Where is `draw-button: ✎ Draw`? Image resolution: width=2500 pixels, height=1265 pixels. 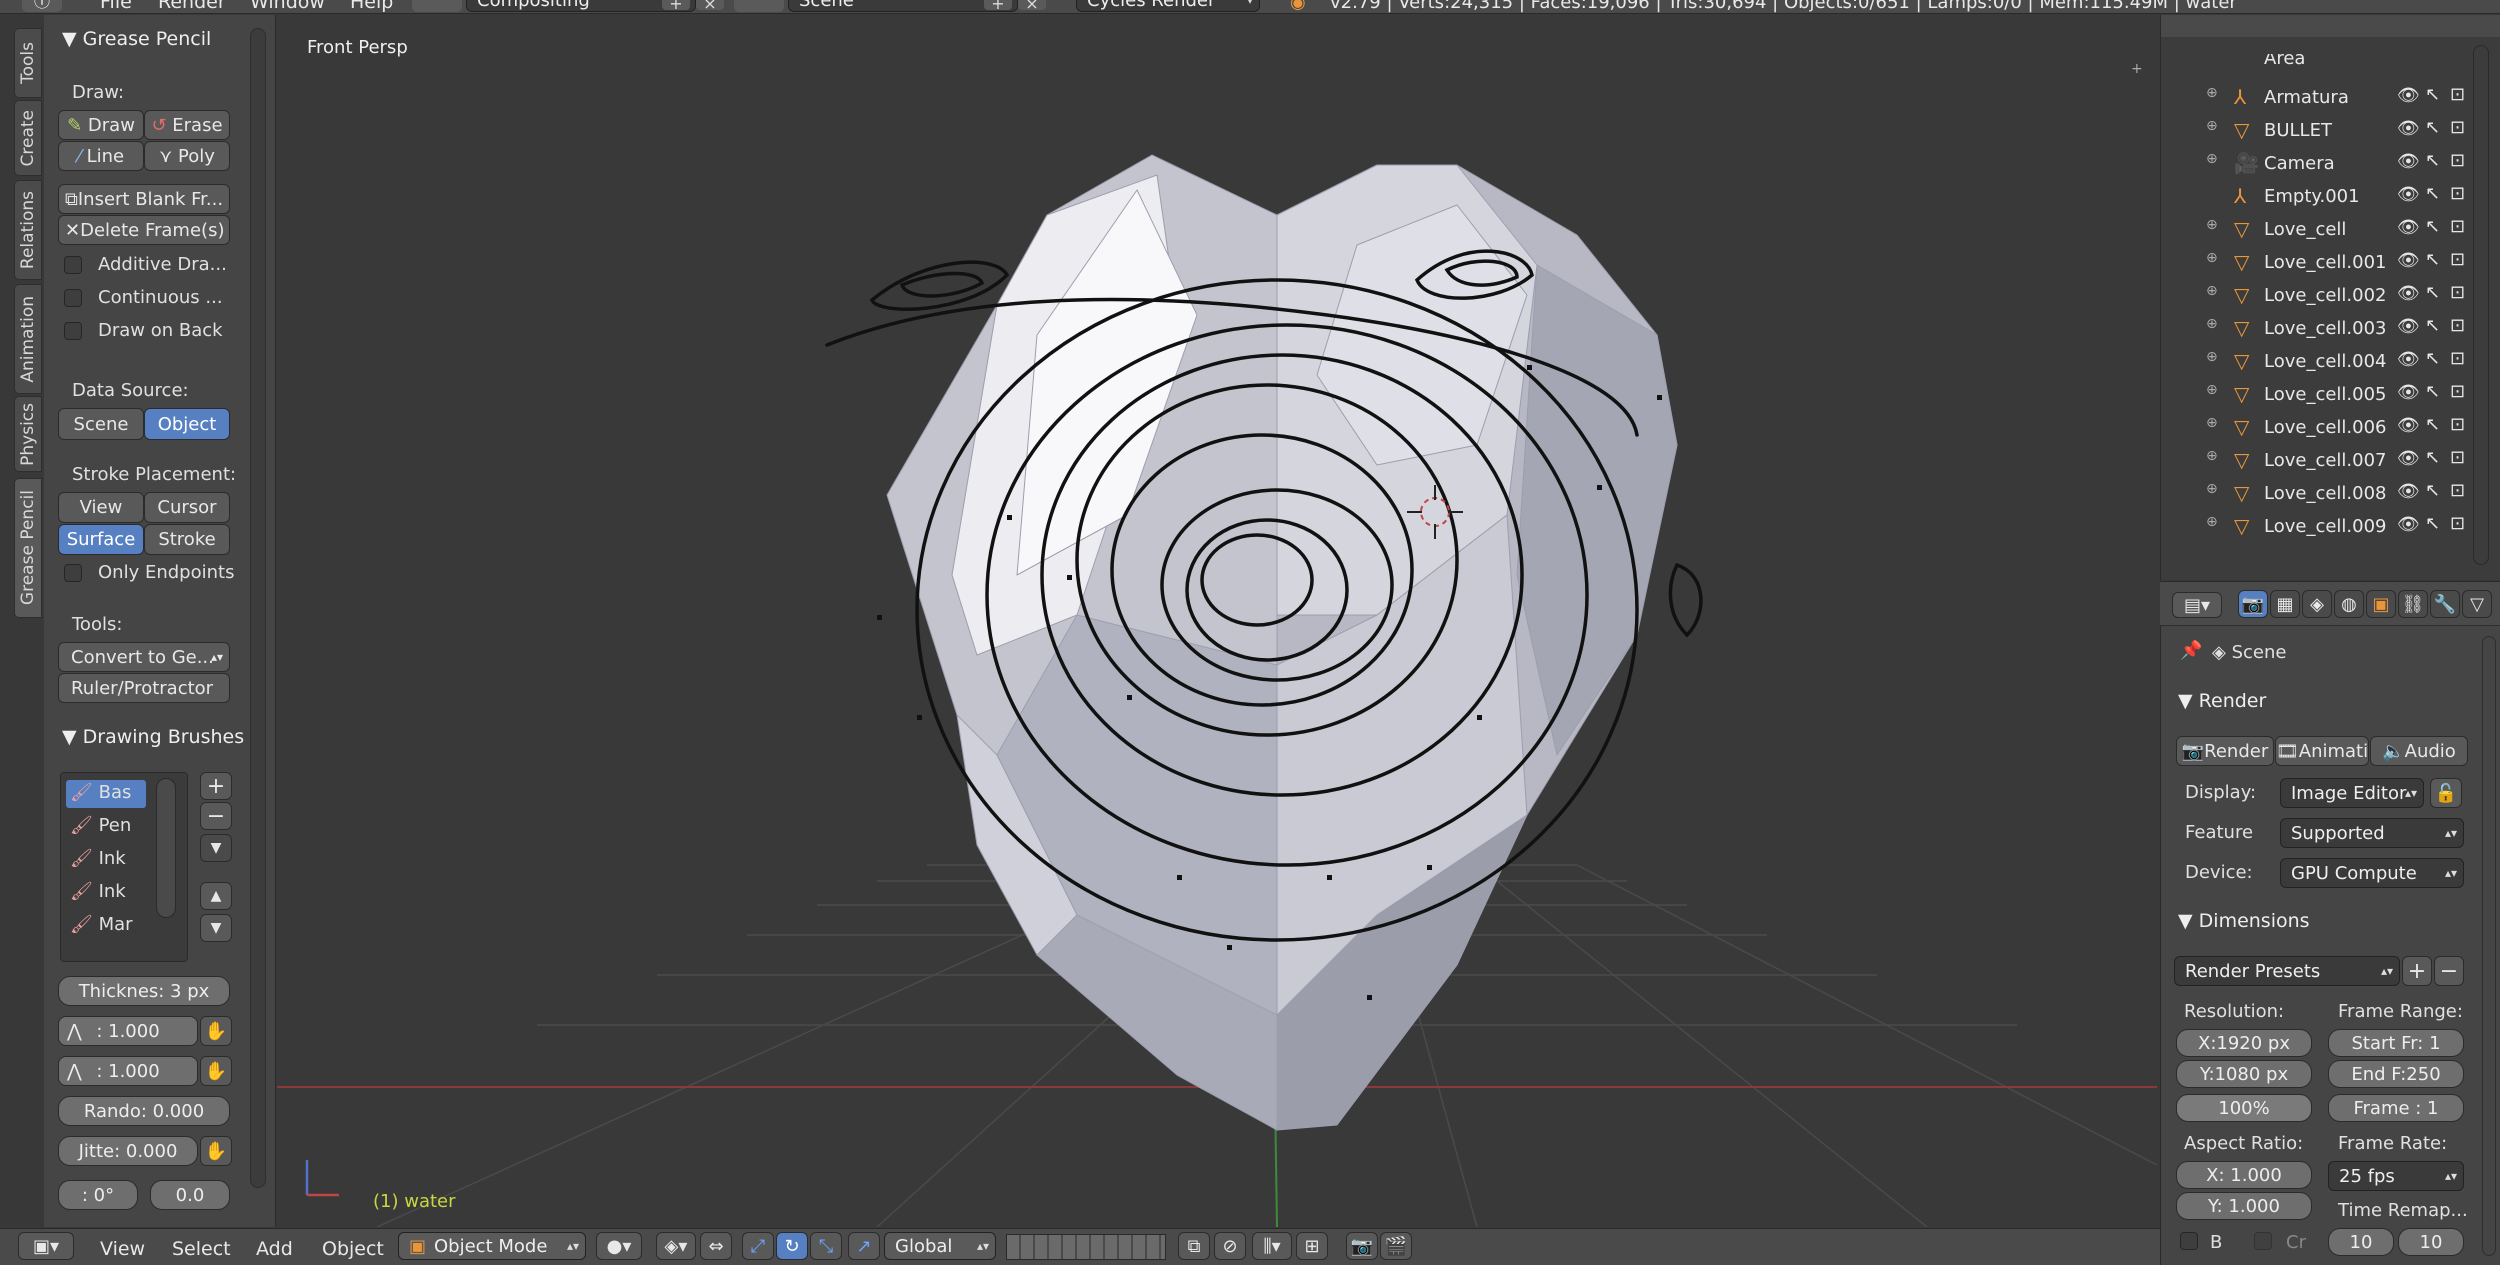 draw-button: ✎ Draw is located at coordinates (101, 125).